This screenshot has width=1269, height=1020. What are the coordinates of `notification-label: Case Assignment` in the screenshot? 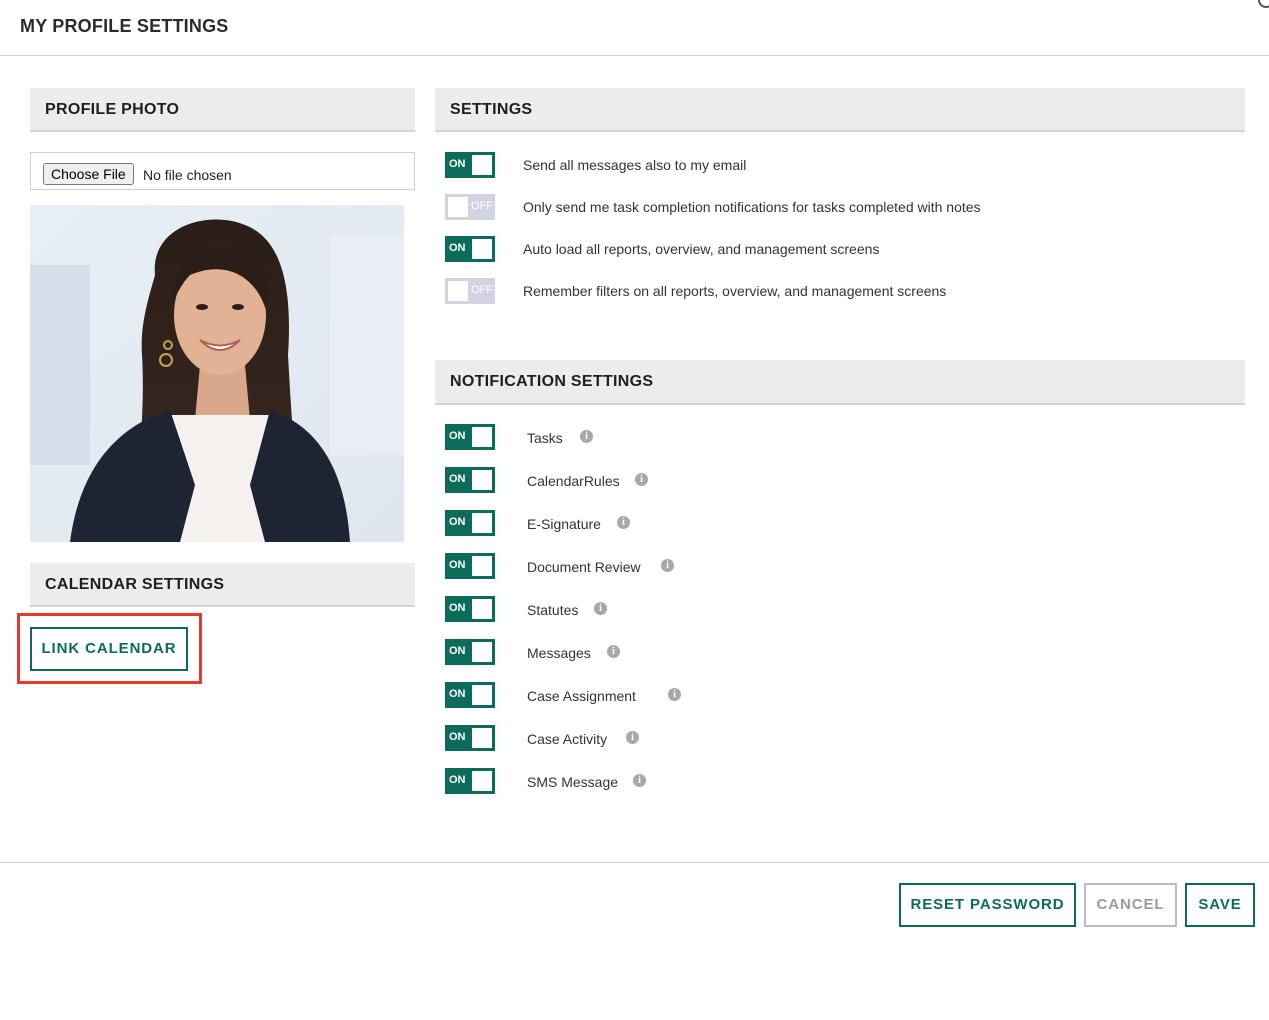 It's located at (581, 696).